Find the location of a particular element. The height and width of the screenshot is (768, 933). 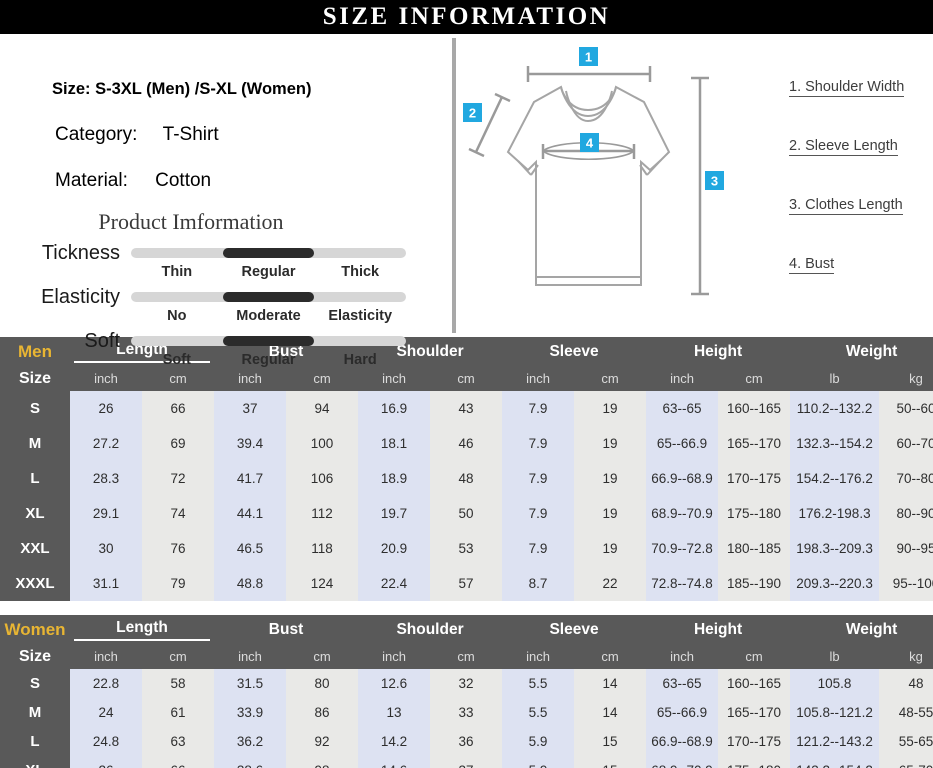

category-info-row: Category: T-Shirt is located at coordinates (137, 135).